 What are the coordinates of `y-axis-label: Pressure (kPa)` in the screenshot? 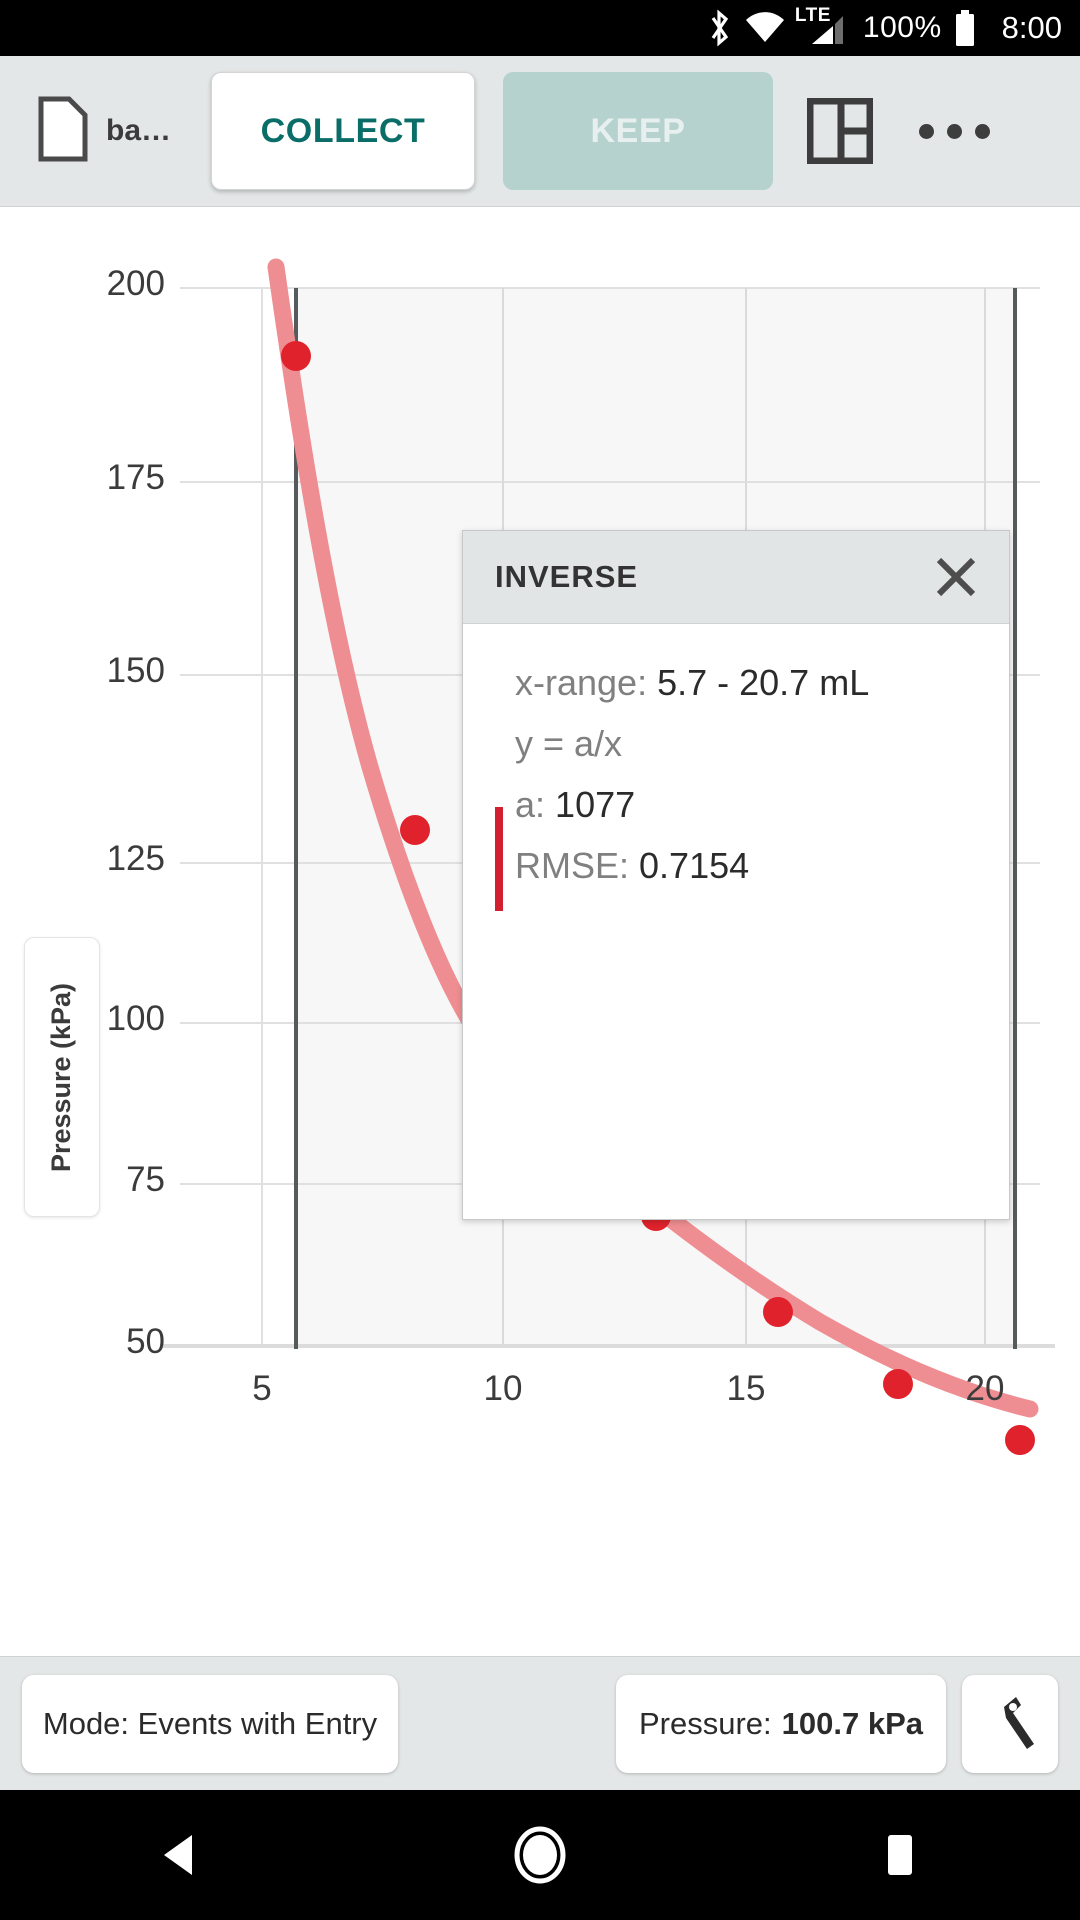 It's located at (61, 1077).